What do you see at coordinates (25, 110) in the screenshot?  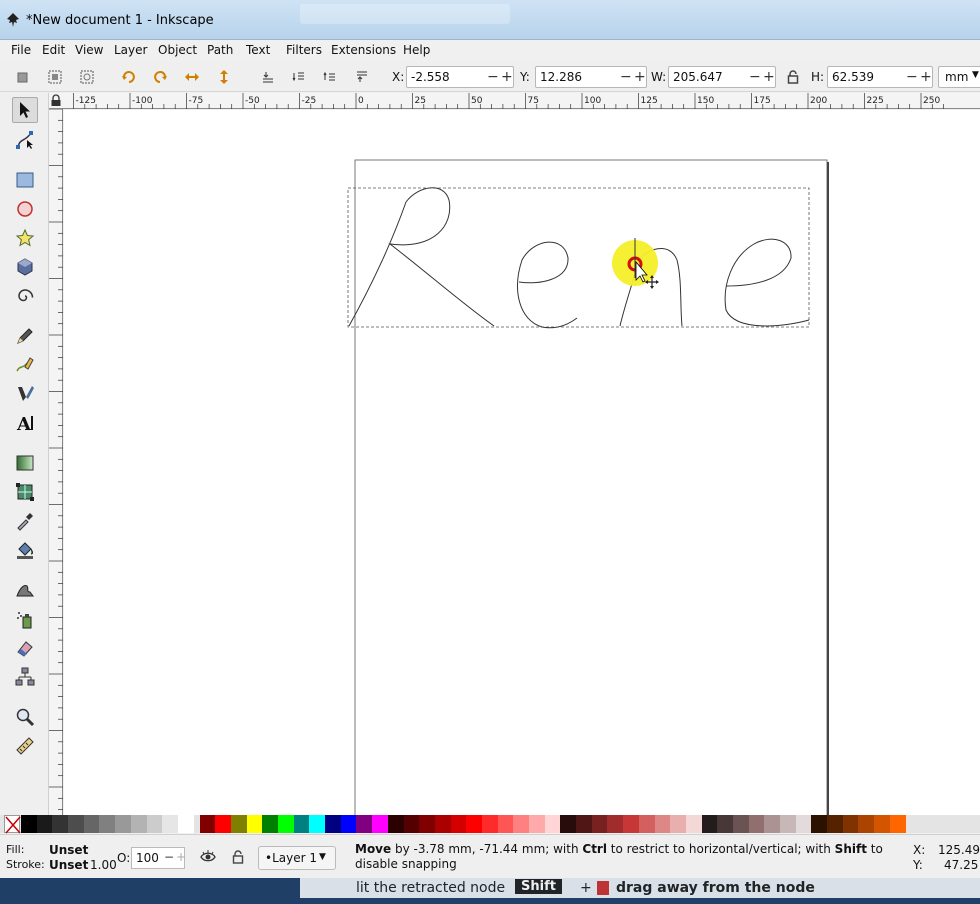 I see `selector-tool` at bounding box center [25, 110].